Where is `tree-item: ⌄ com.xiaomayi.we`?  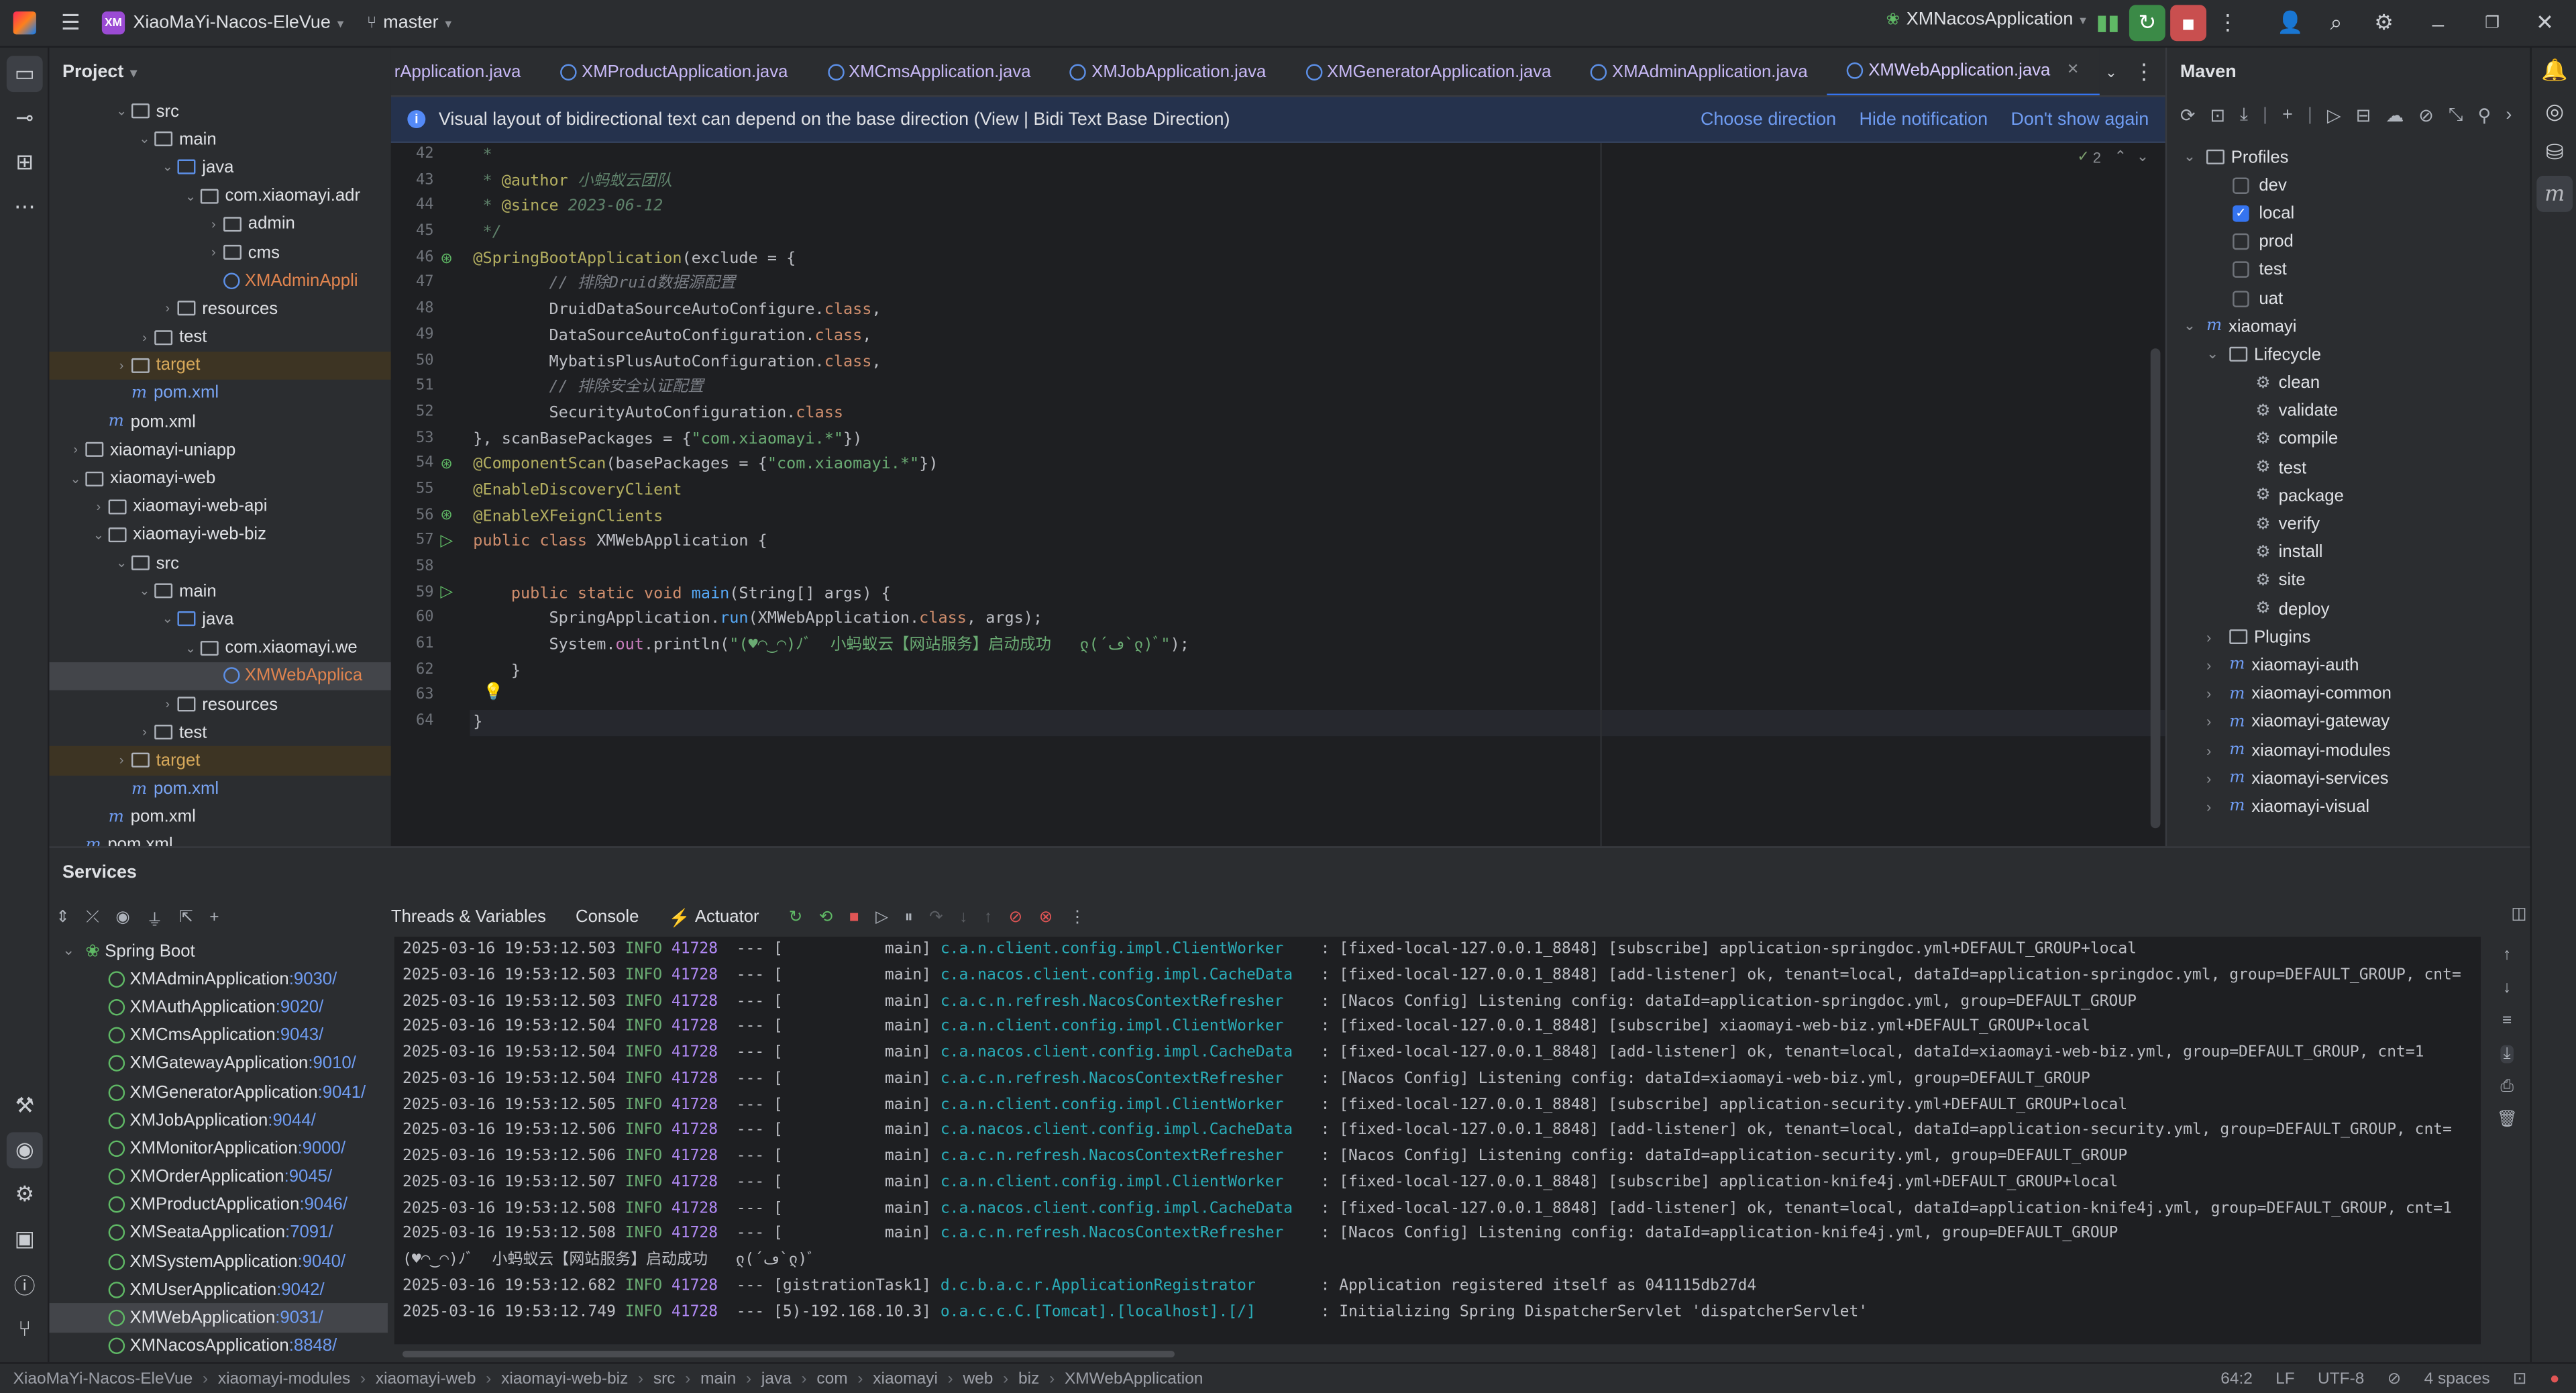 tree-item: ⌄ com.xiaomayi.we is located at coordinates (219, 647).